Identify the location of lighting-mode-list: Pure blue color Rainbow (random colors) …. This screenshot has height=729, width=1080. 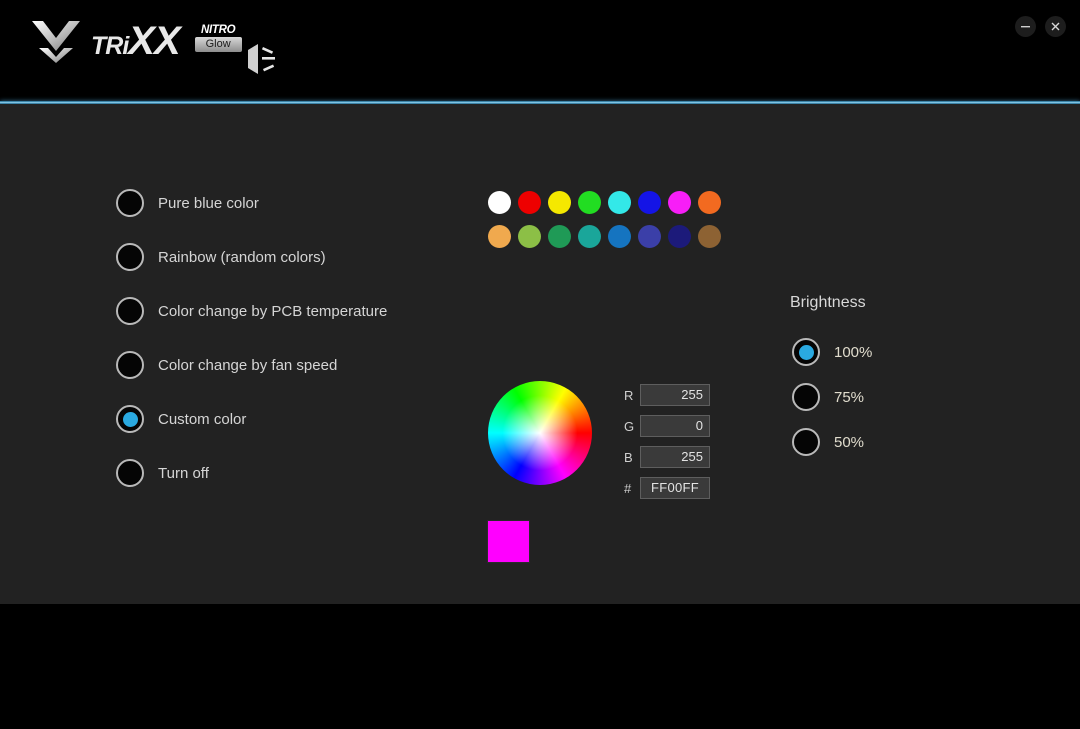
(251, 350).